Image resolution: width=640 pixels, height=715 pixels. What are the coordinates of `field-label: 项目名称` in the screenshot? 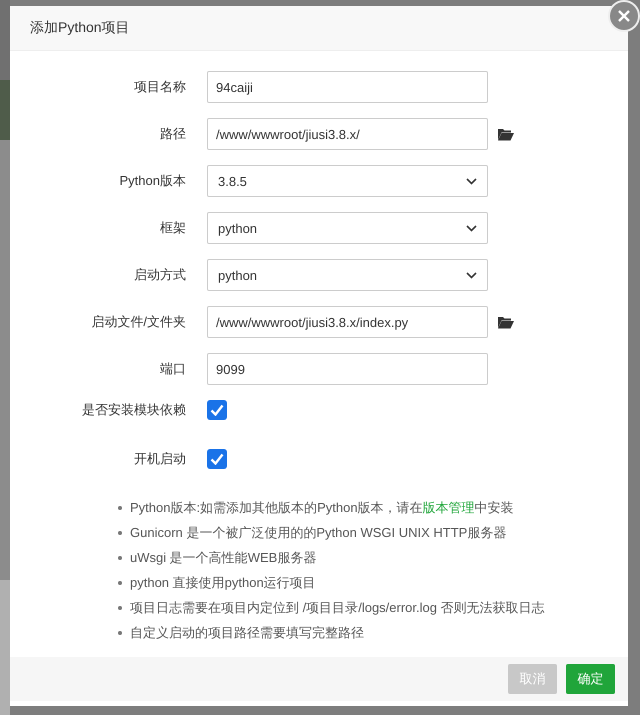 It's located at (159, 87).